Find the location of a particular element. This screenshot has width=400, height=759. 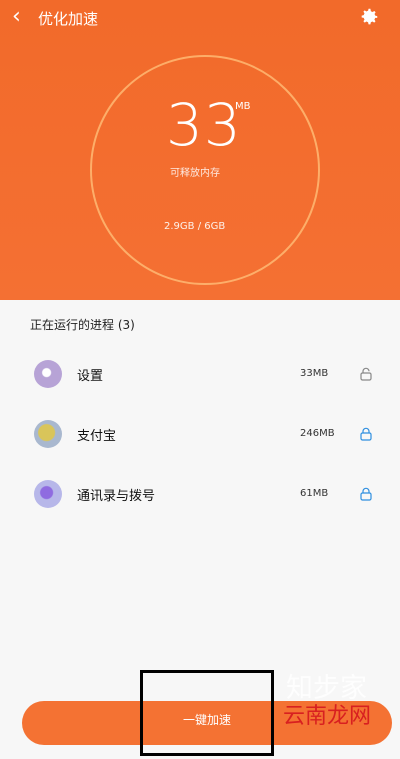

section-title: 正在运行的进程 (3) is located at coordinates (82, 325).